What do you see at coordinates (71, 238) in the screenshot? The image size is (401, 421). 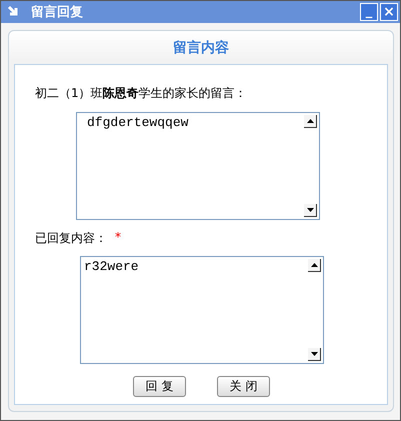 I see `reply-label: 已回复内容：` at bounding box center [71, 238].